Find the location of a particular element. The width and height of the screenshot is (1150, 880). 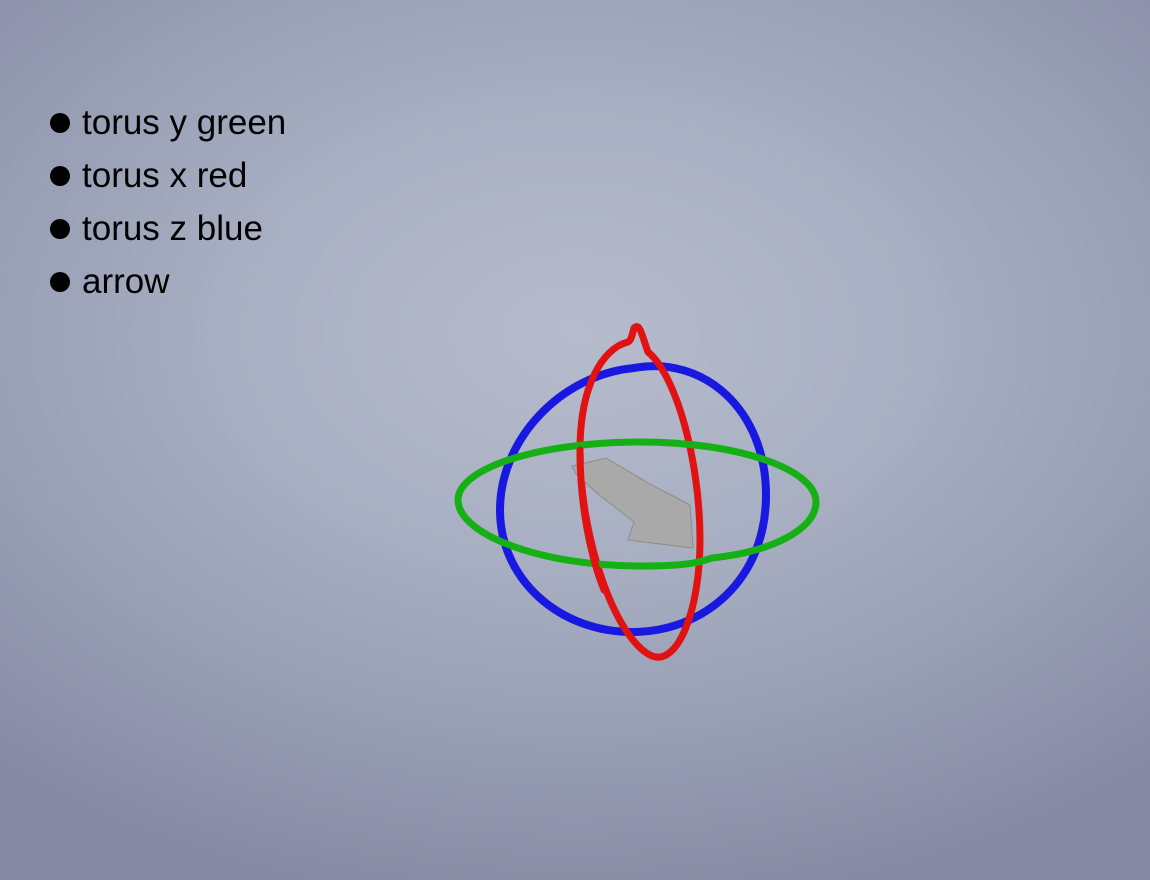

rotation-gizmo is located at coordinates (637, 492).